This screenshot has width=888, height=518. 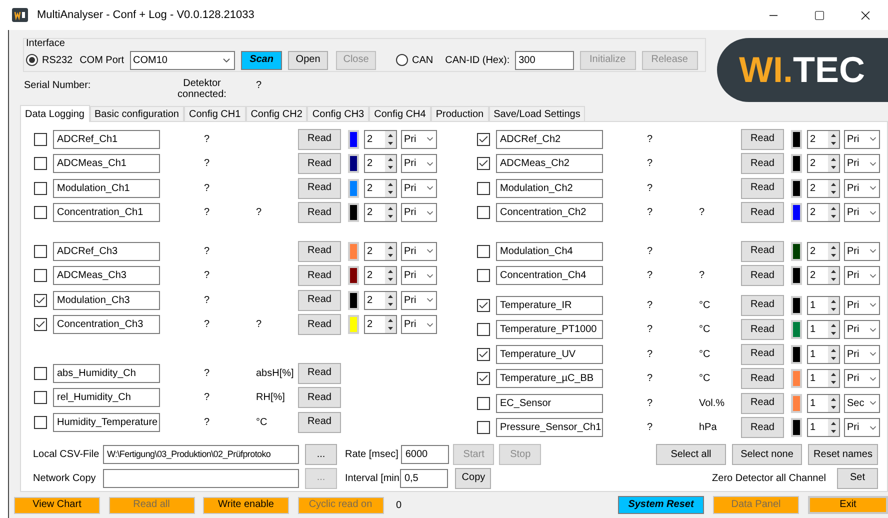 What do you see at coordinates (215, 113) in the screenshot?
I see `tab: Config CH1` at bounding box center [215, 113].